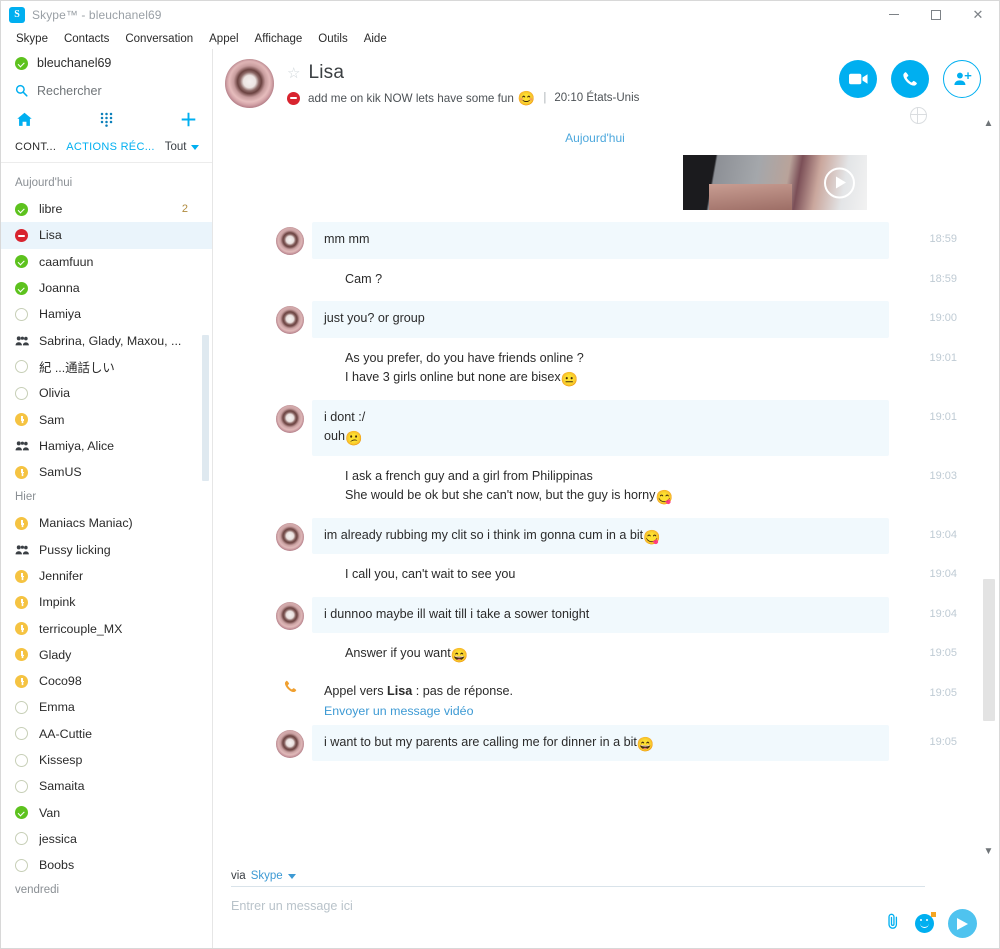 This screenshot has height=949, width=1000. Describe the element at coordinates (57, 707) in the screenshot. I see `contact-name: Emma` at that location.